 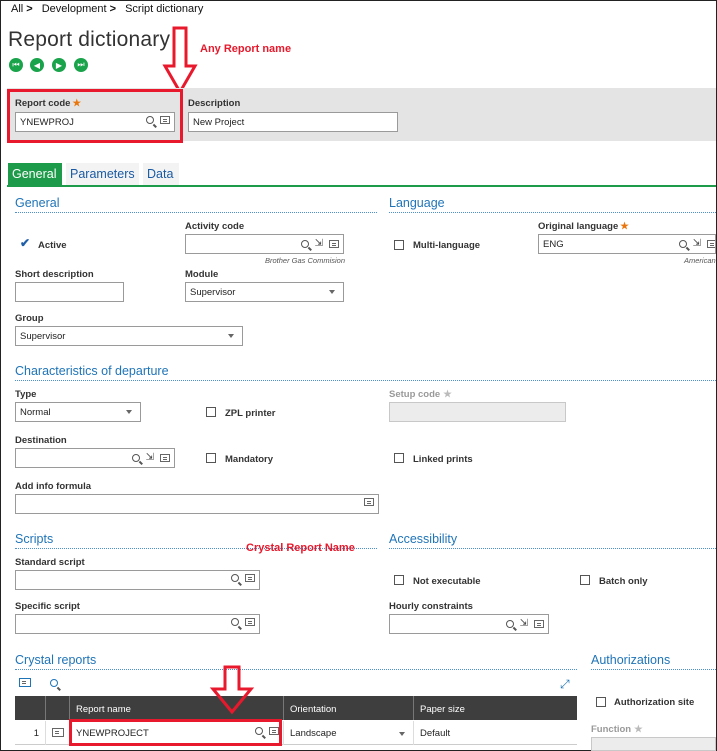 What do you see at coordinates (469, 624) in the screenshot?
I see `hourly-constraints-field: ⇲` at bounding box center [469, 624].